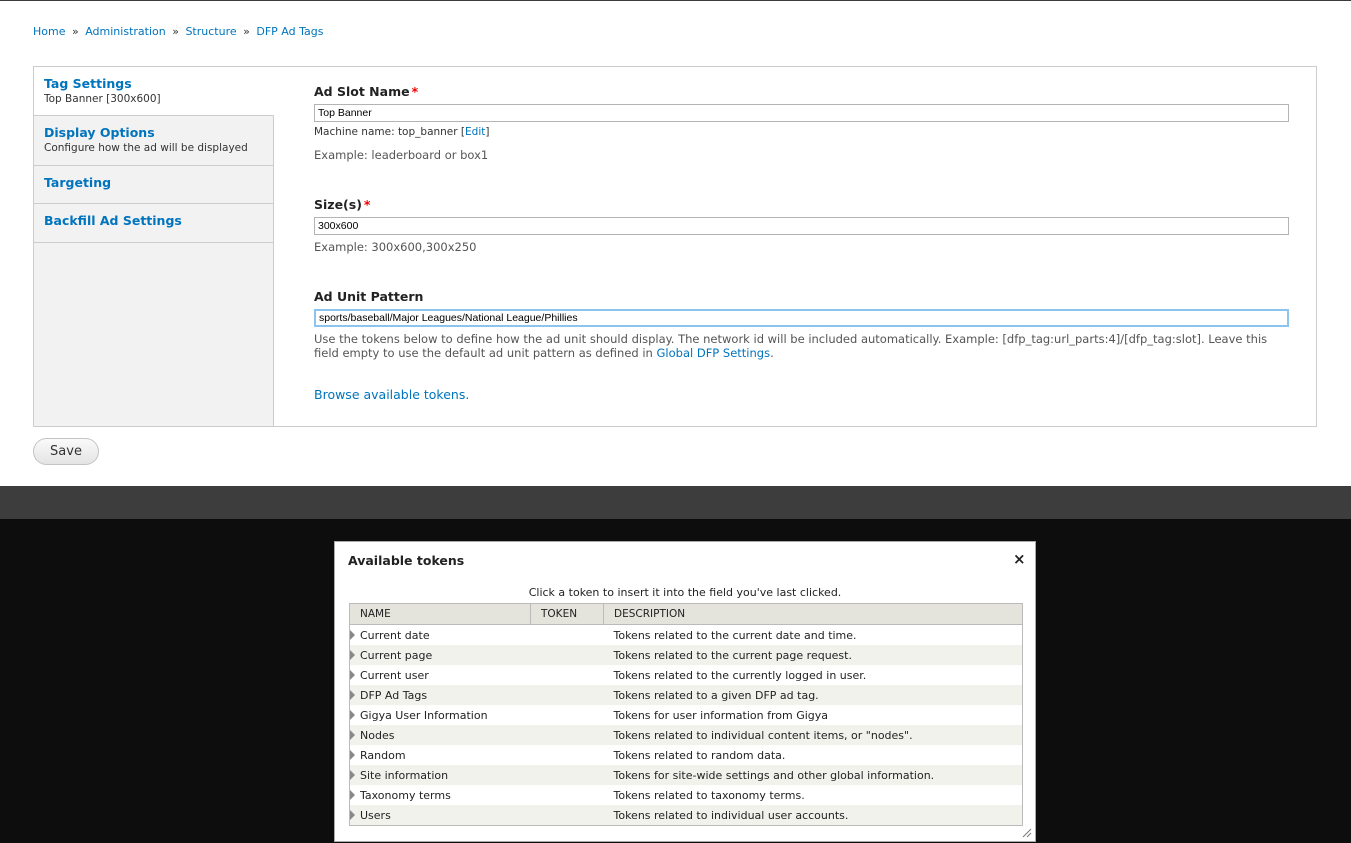 The width and height of the screenshot is (1351, 843). Describe the element at coordinates (440, 795) in the screenshot. I see `token-group-name: Taxonomy terms` at that location.